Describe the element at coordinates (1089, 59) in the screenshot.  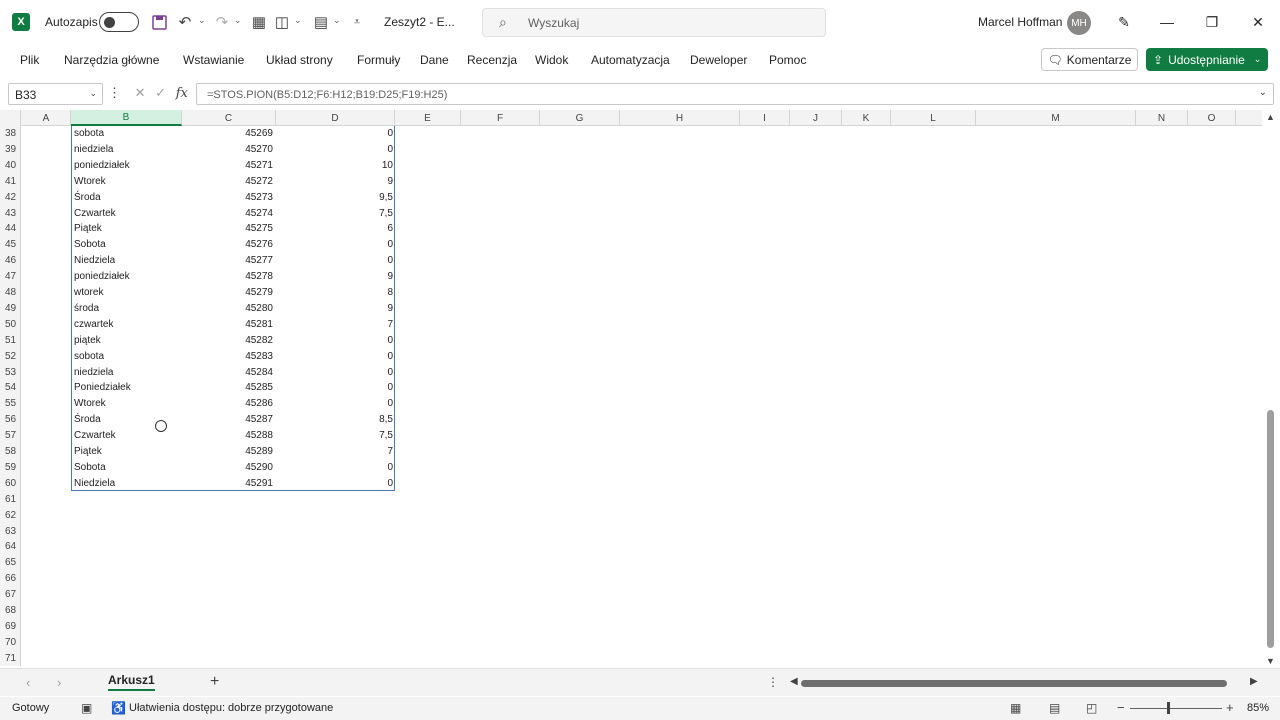
I see `comments-button: 🗨 Komentarze` at that location.